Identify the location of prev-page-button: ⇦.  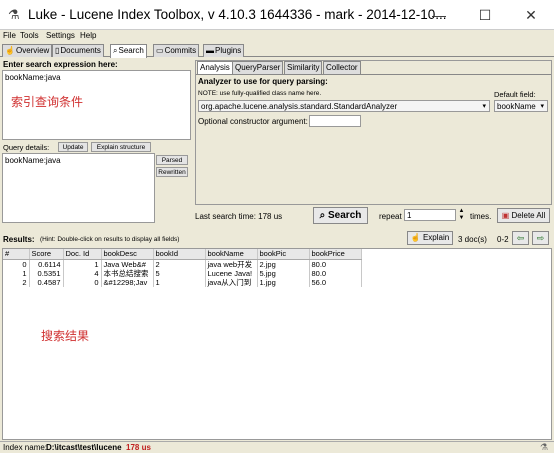
(520, 238).